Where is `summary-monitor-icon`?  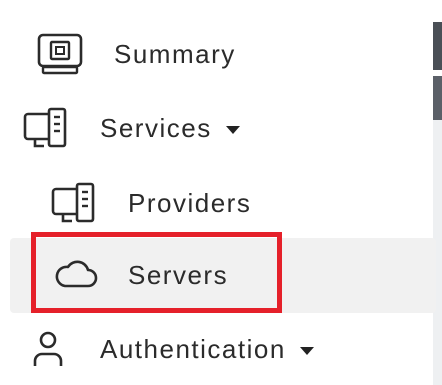
summary-monitor-icon is located at coordinates (60, 54).